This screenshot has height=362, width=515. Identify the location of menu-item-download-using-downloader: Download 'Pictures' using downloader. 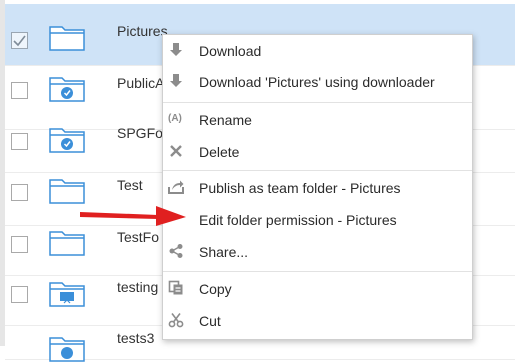
(317, 82).